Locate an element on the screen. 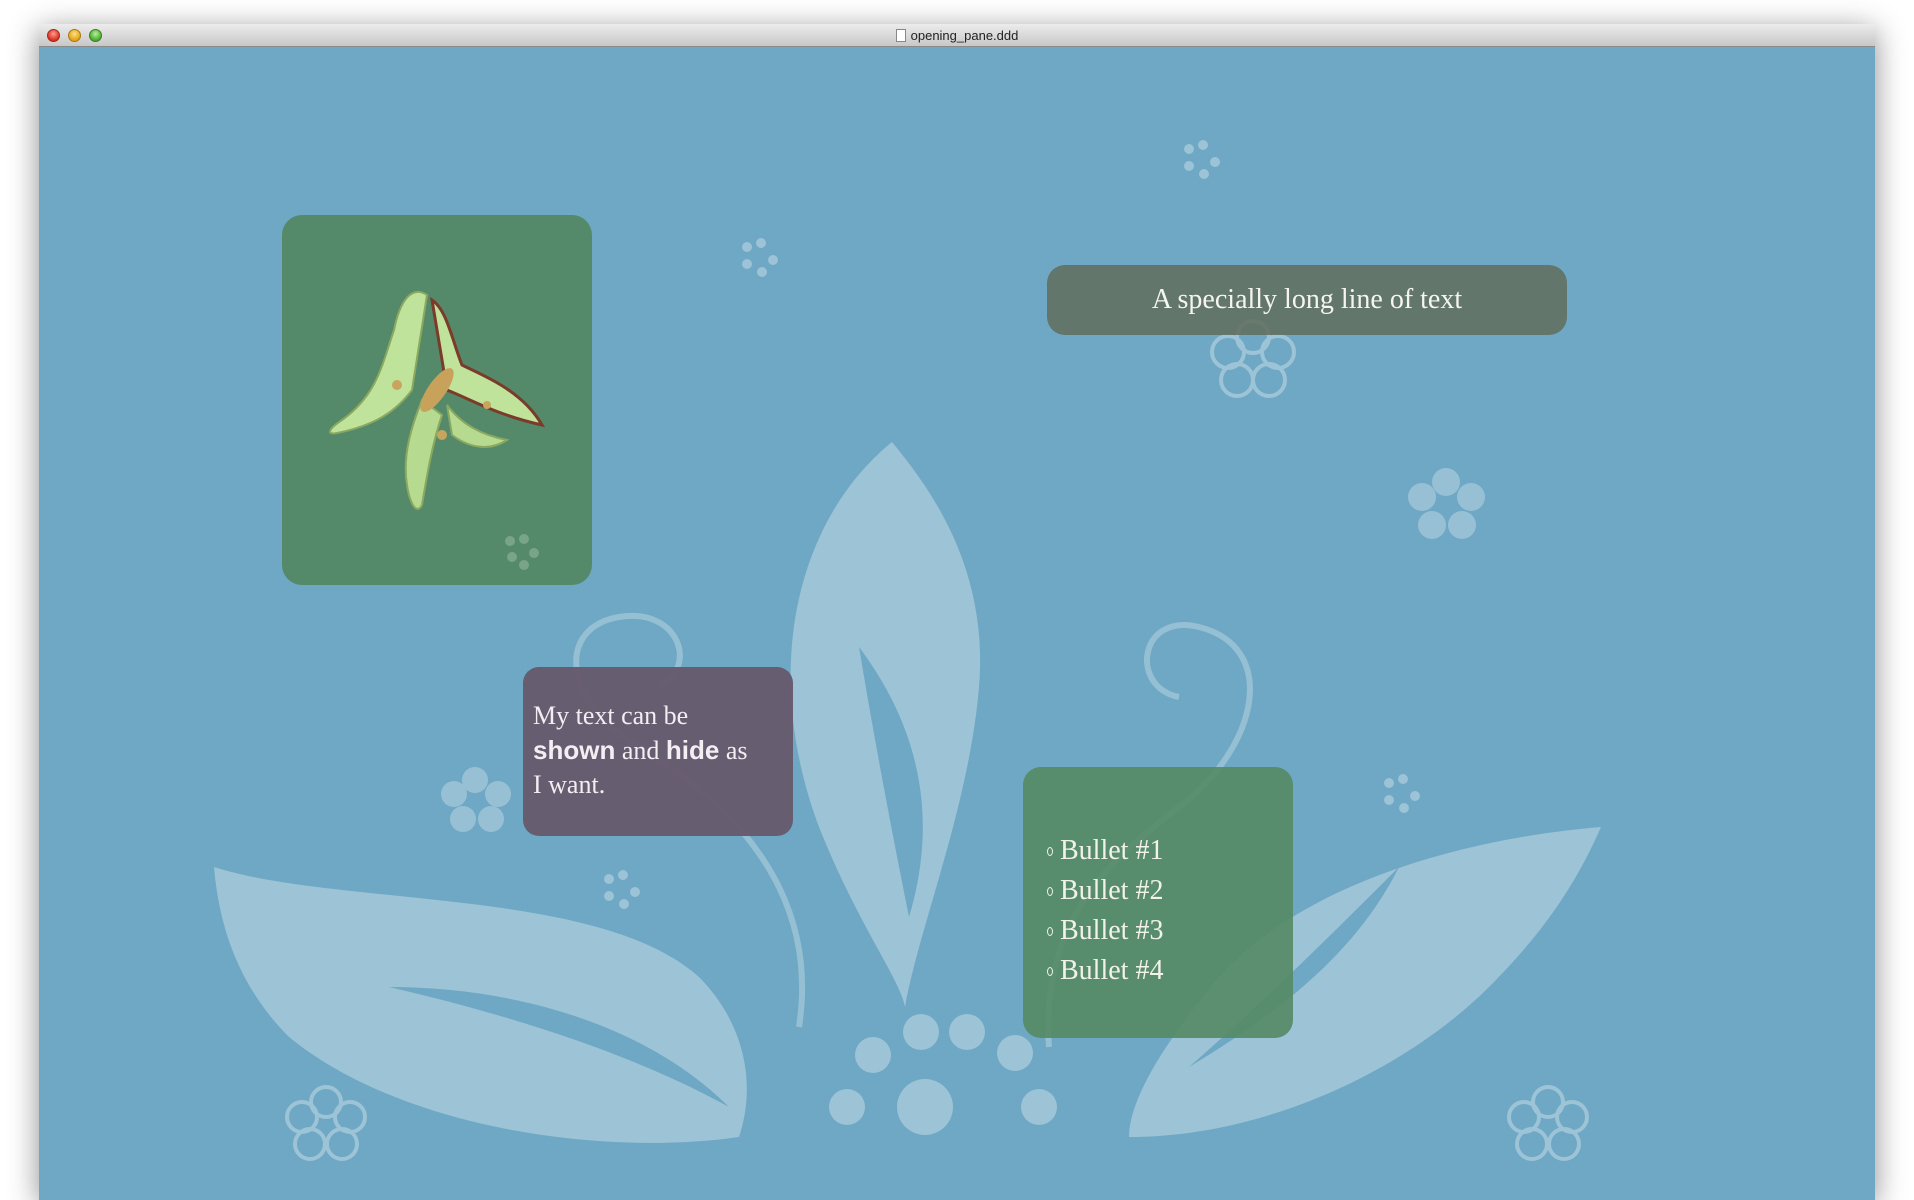  list-item: Bullet #4 is located at coordinates (1170, 971).